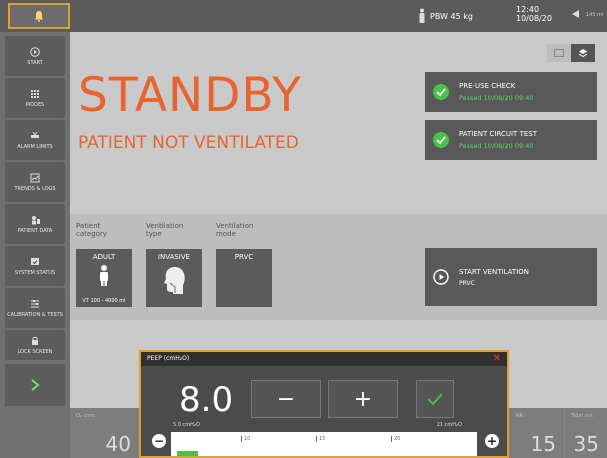  Describe the element at coordinates (586, 444) in the screenshot. I see `value-number: 35` at that location.